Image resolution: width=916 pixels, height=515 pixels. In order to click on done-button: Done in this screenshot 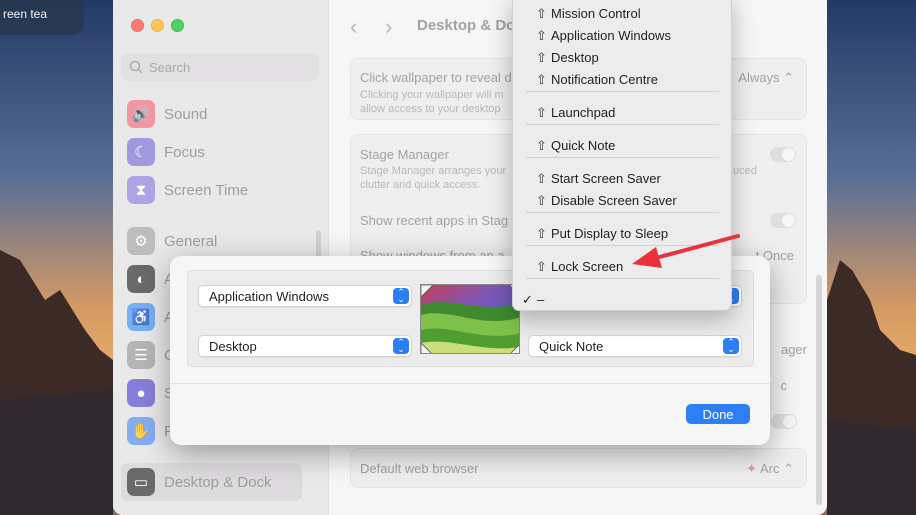, I will do `click(718, 414)`.